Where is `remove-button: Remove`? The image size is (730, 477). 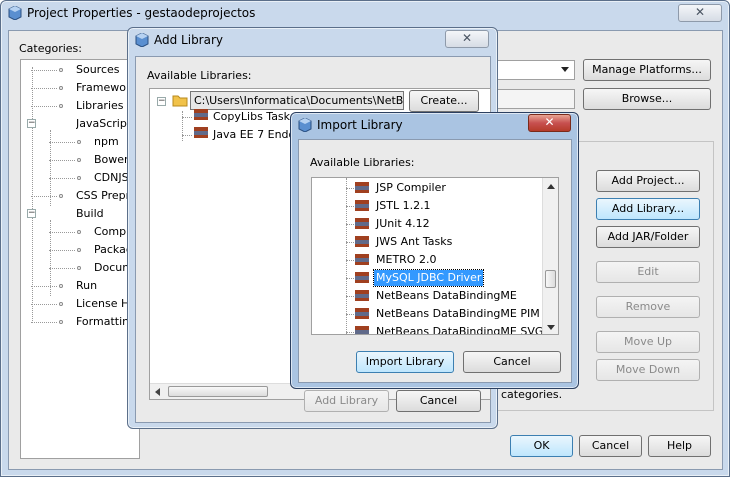
remove-button: Remove is located at coordinates (648, 307).